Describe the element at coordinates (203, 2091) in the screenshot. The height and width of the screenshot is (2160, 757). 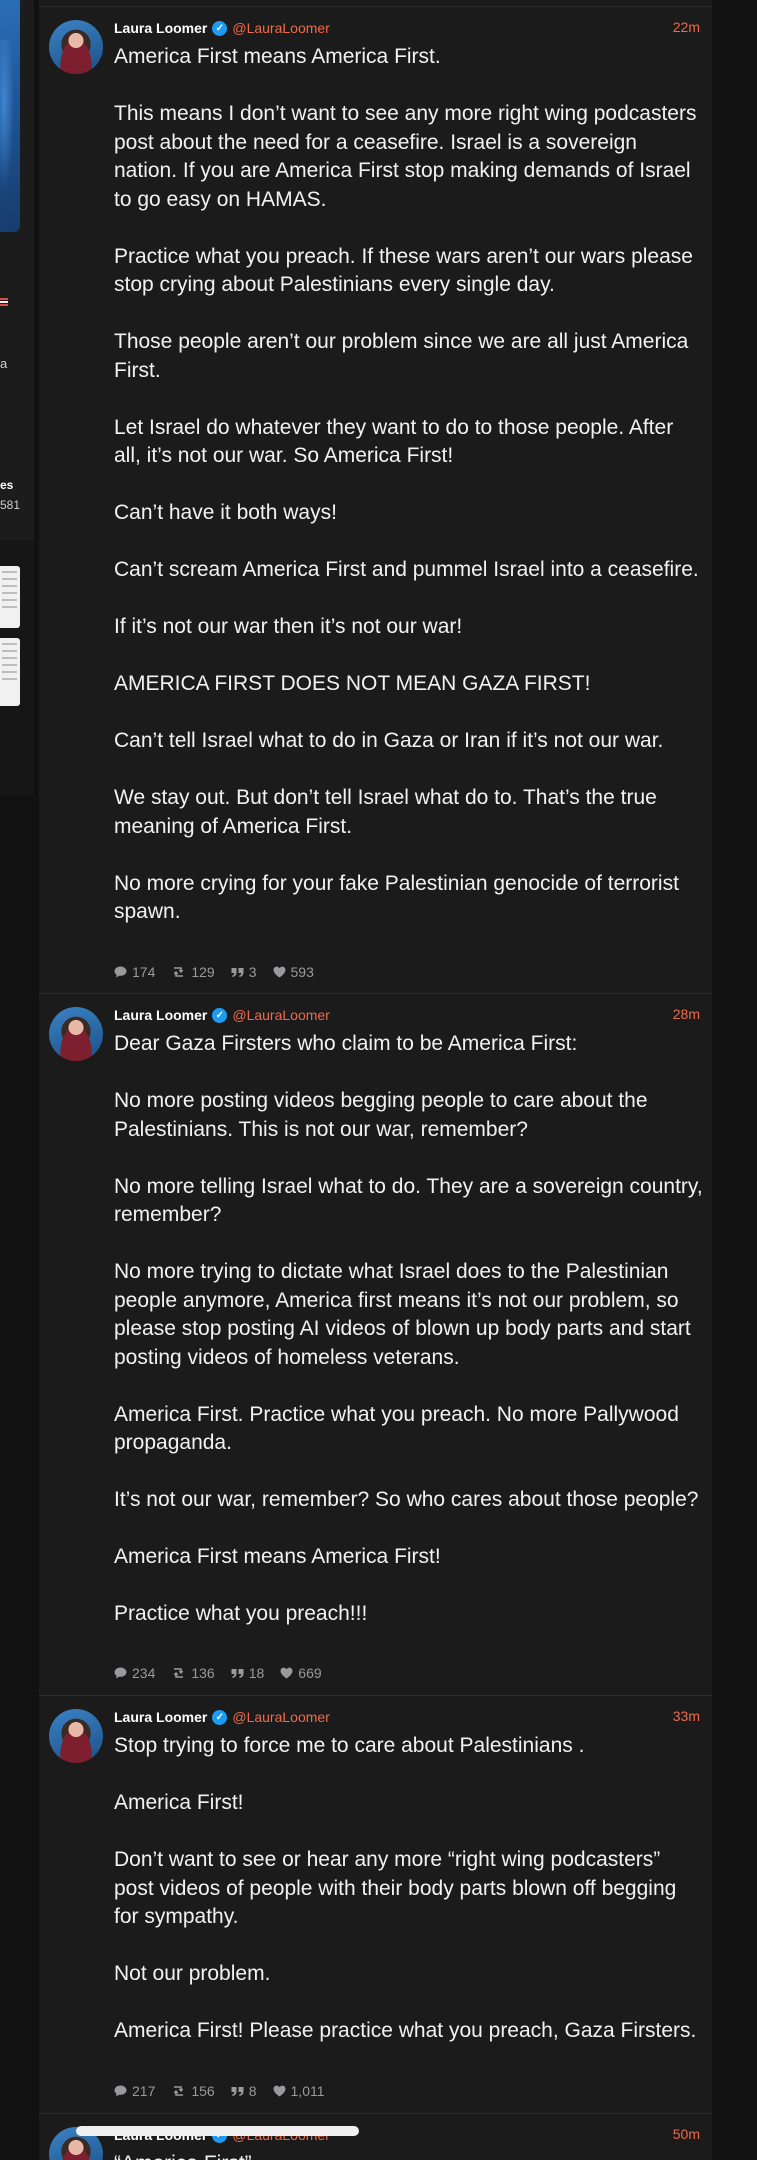
I see `repost-count: 156` at that location.